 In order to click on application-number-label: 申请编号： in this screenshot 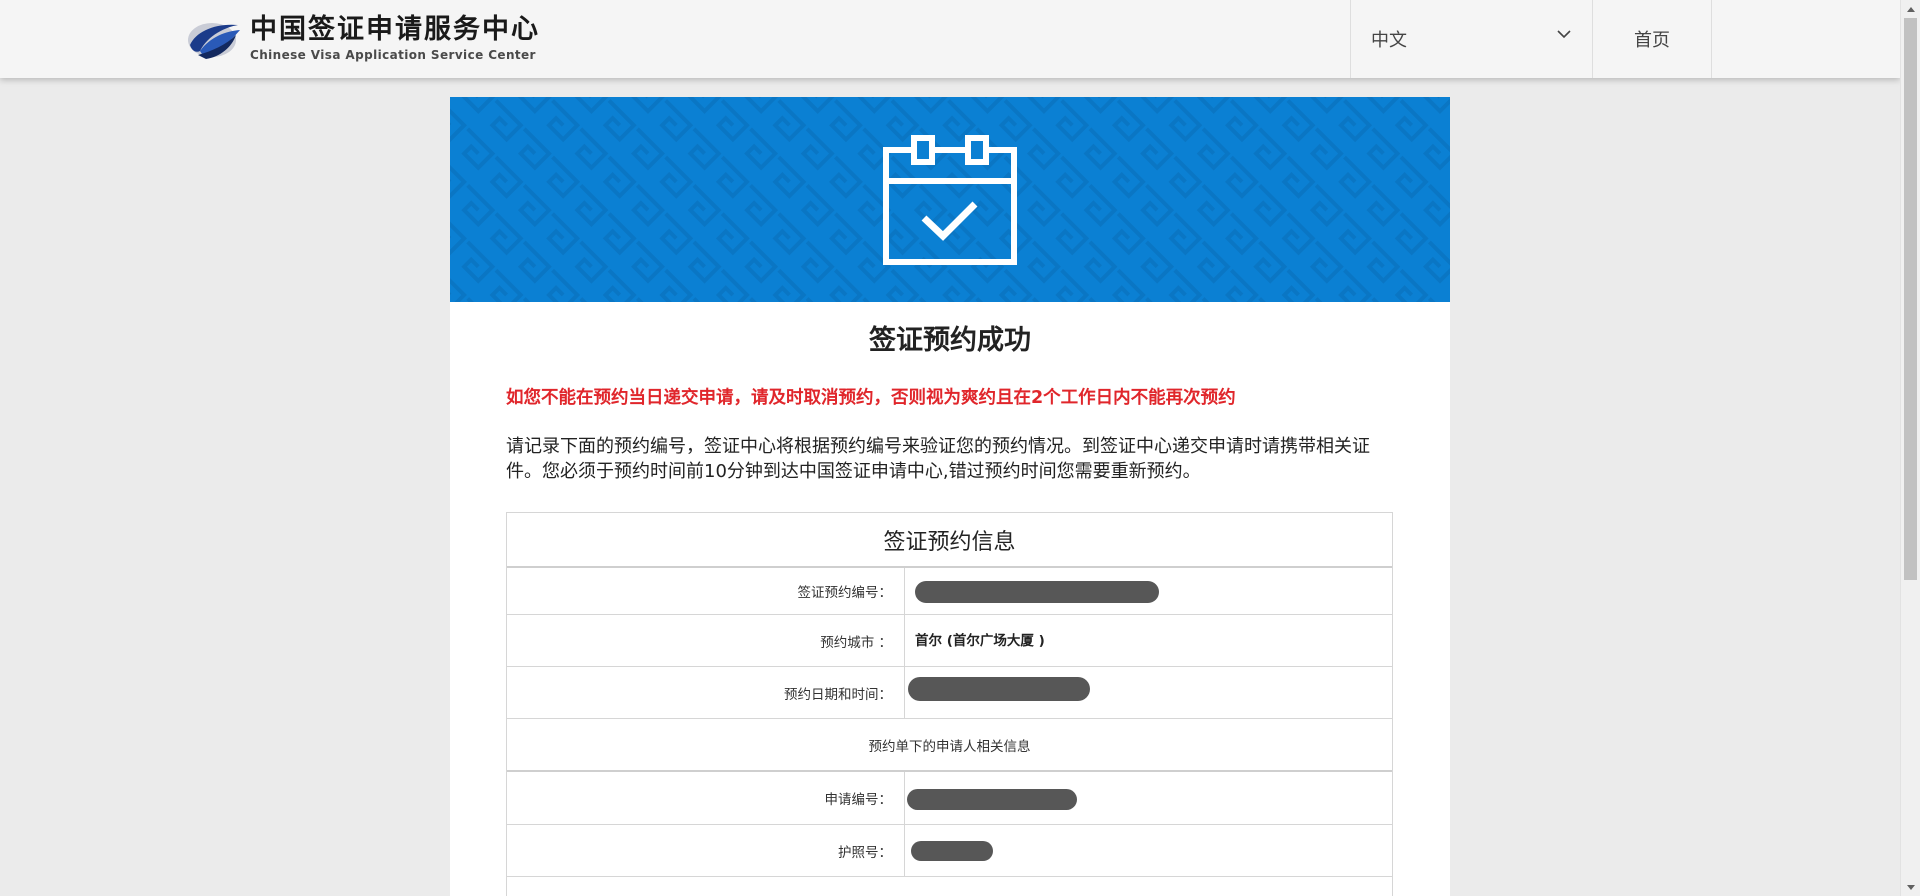, I will do `click(706, 798)`.